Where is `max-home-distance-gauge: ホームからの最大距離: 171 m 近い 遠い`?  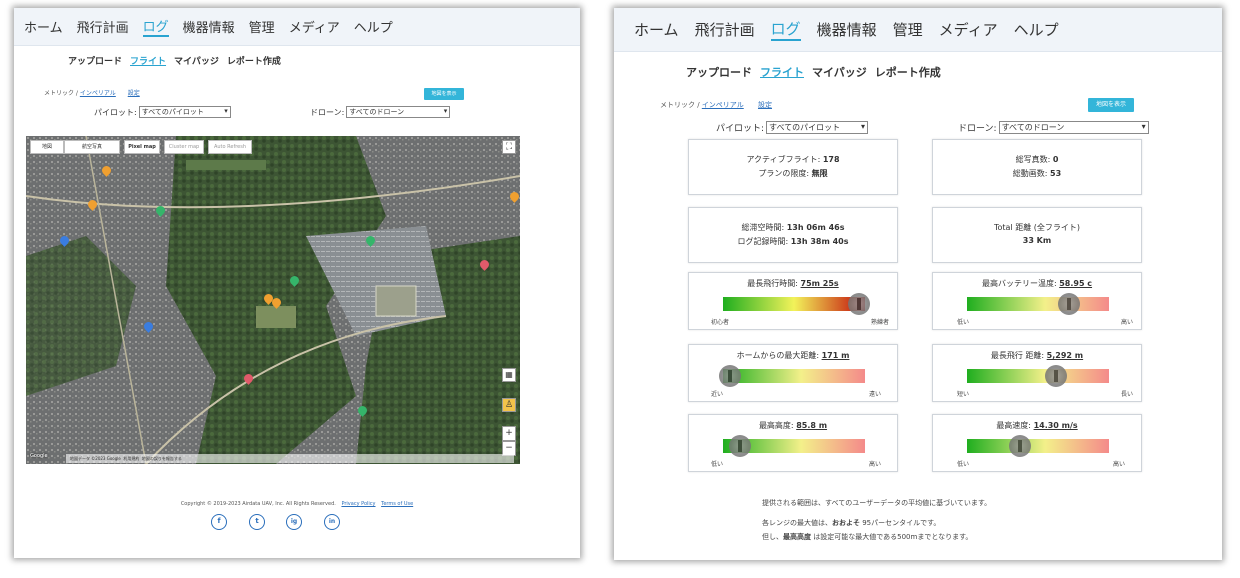 max-home-distance-gauge: ホームからの最大距離: 171 m 近い 遠い is located at coordinates (793, 373).